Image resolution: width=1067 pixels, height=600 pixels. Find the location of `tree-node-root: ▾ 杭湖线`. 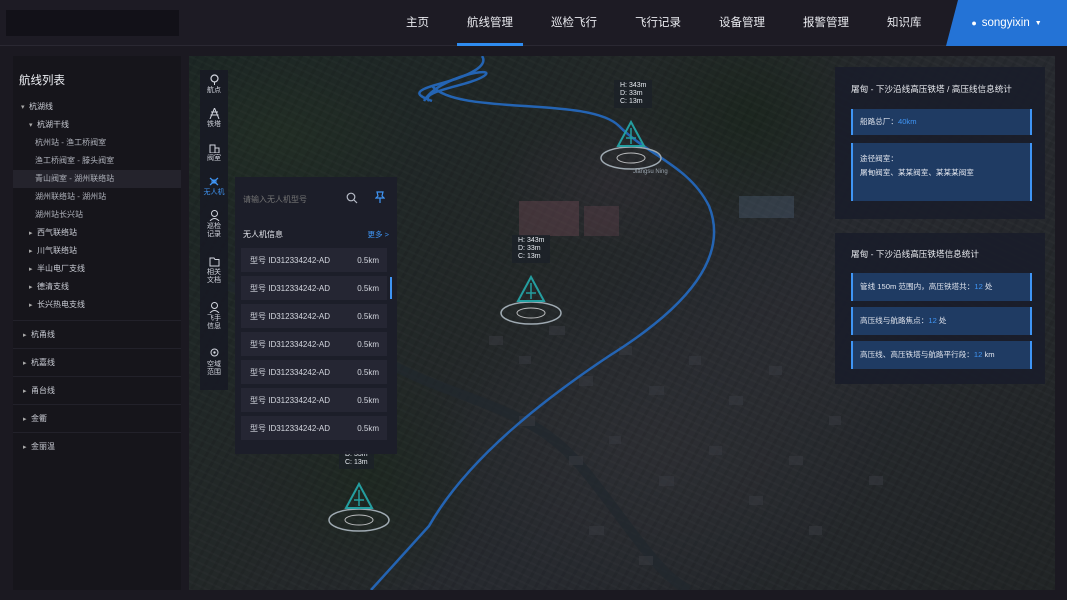

tree-node-root: ▾ 杭湖线 is located at coordinates (97, 107).